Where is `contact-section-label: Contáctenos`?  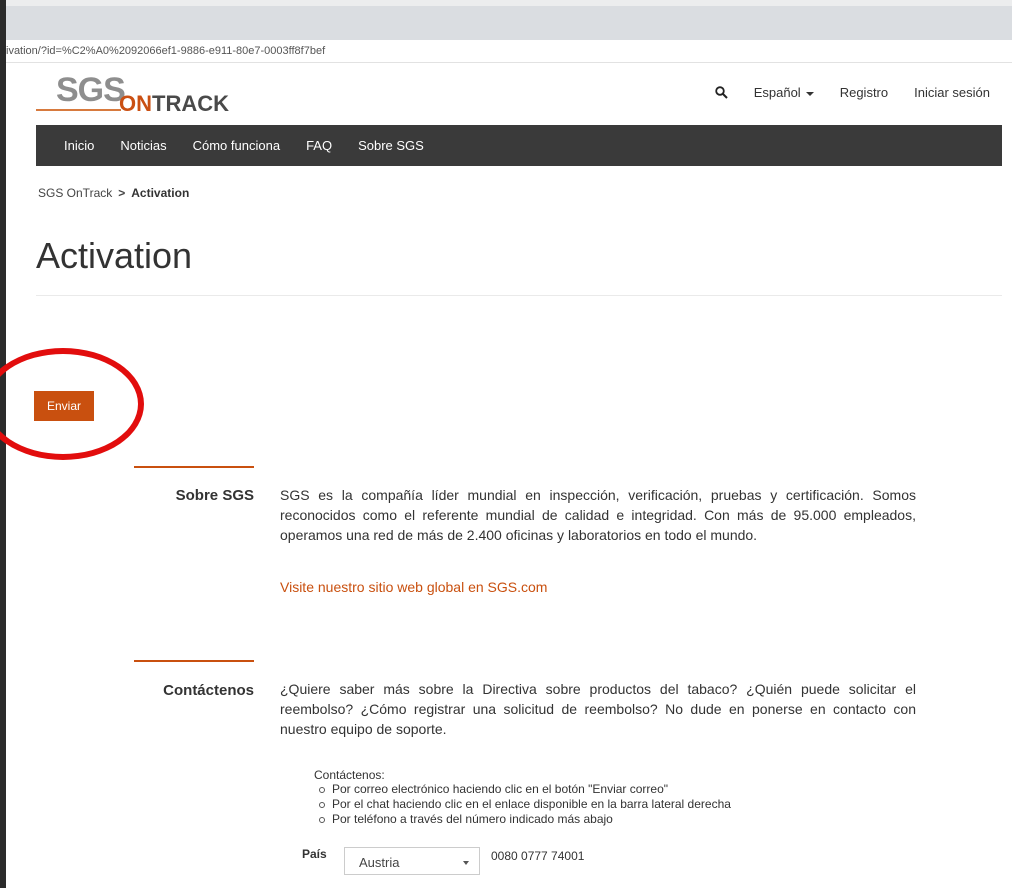
contact-section-label: Contáctenos is located at coordinates (208, 690).